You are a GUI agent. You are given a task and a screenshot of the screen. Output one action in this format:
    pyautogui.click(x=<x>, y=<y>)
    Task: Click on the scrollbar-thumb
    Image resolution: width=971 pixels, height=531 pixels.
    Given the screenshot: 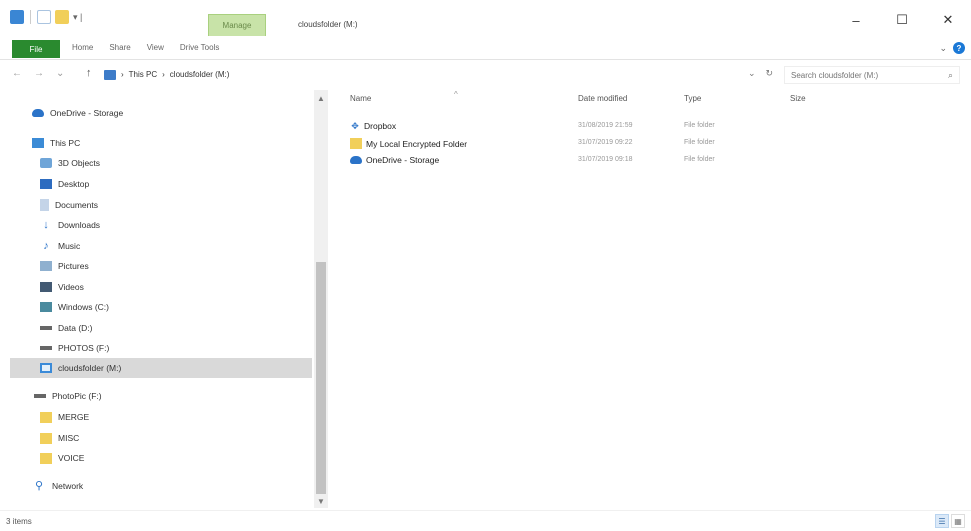 What is the action you would take?
    pyautogui.click(x=321, y=378)
    